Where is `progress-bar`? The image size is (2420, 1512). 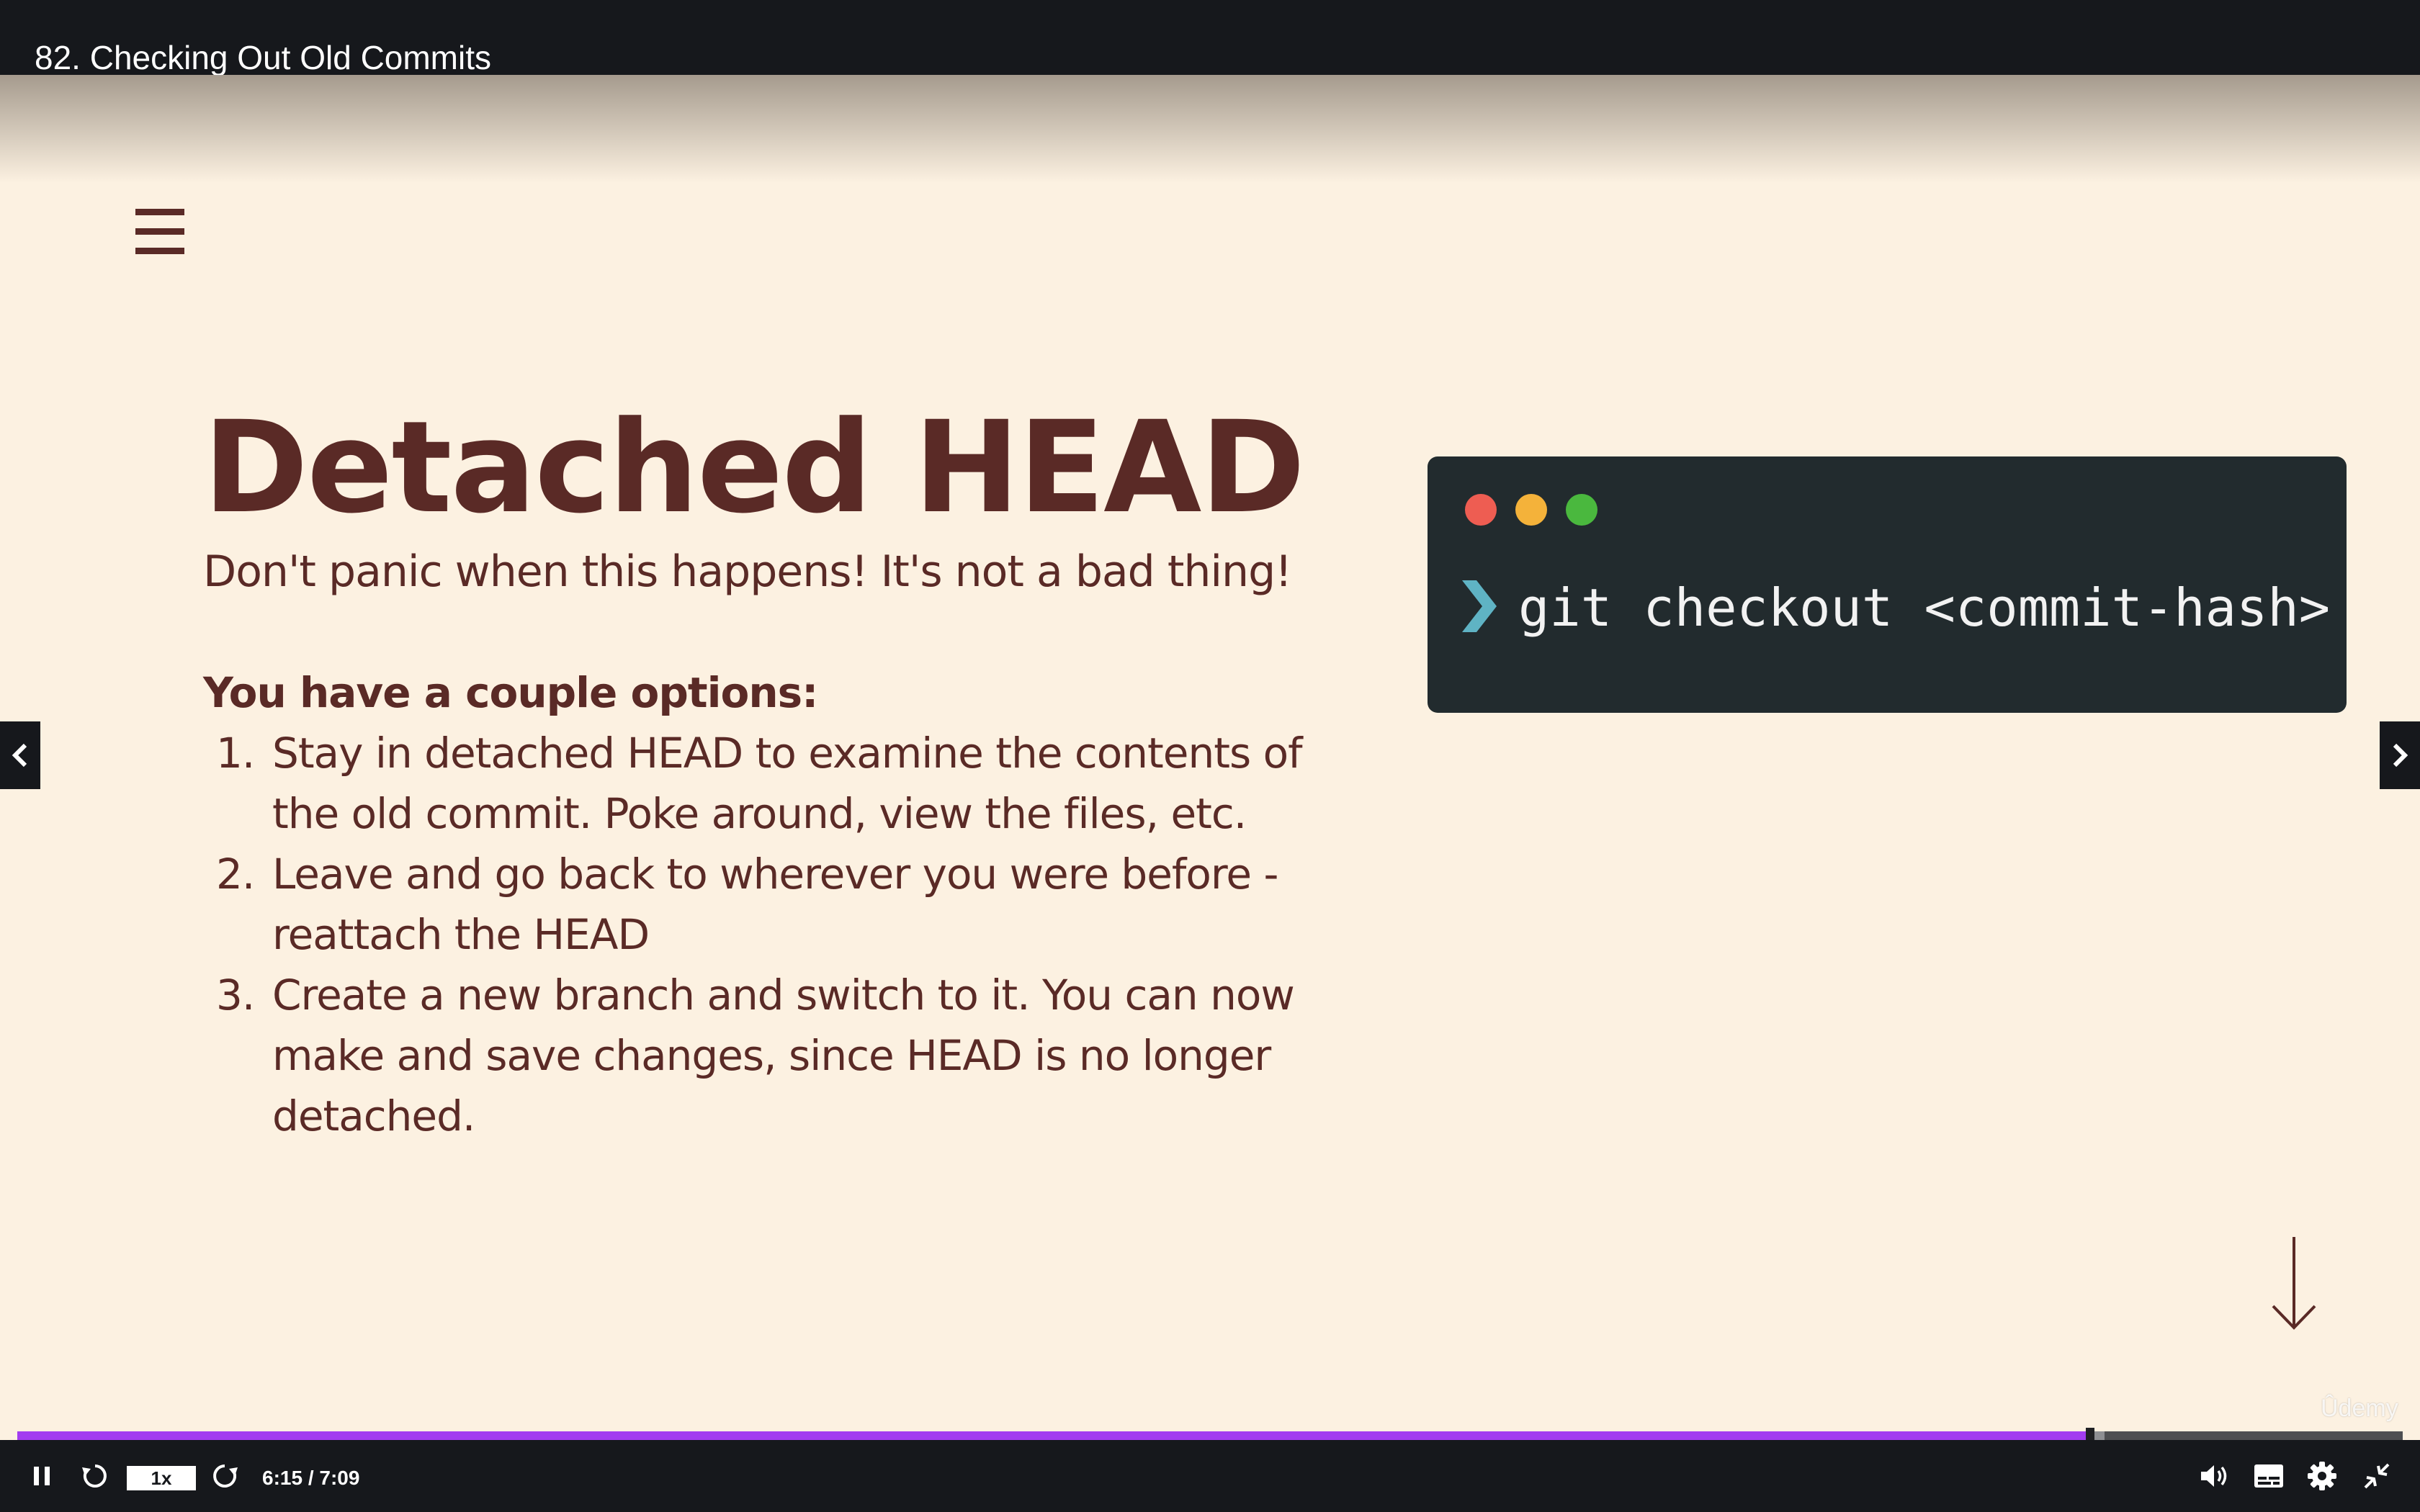 progress-bar is located at coordinates (1210, 1436).